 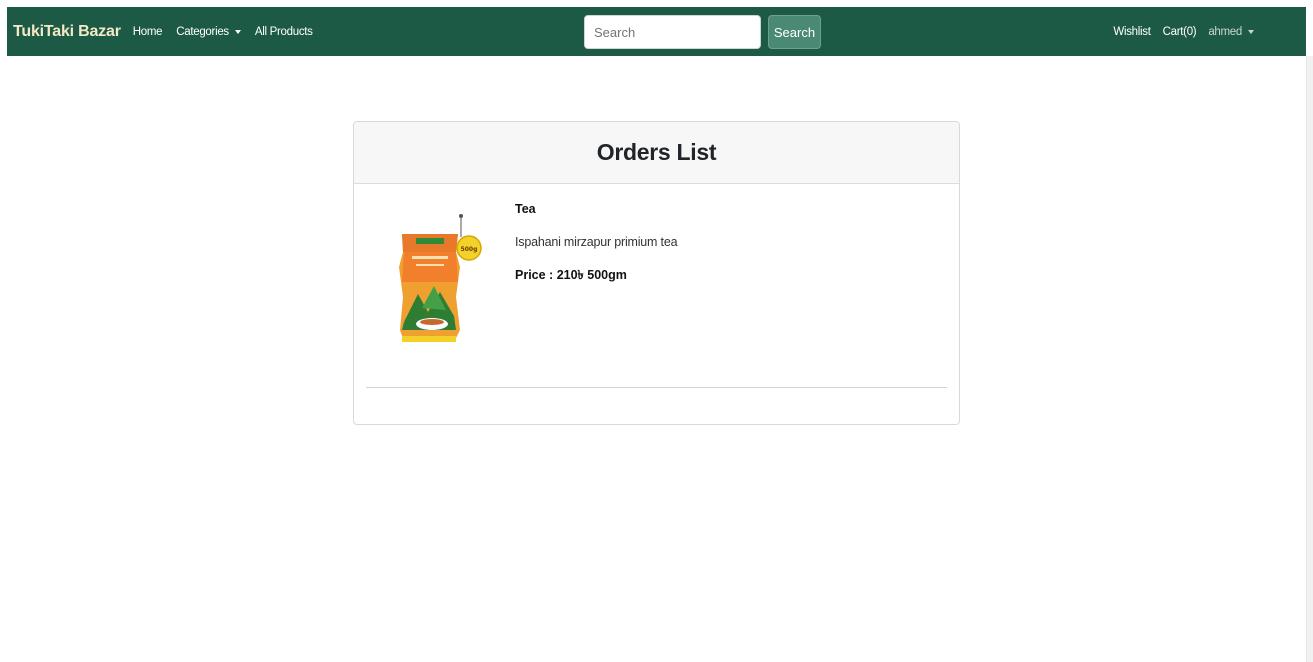 I want to click on scrollbar-track, so click(x=1309, y=359).